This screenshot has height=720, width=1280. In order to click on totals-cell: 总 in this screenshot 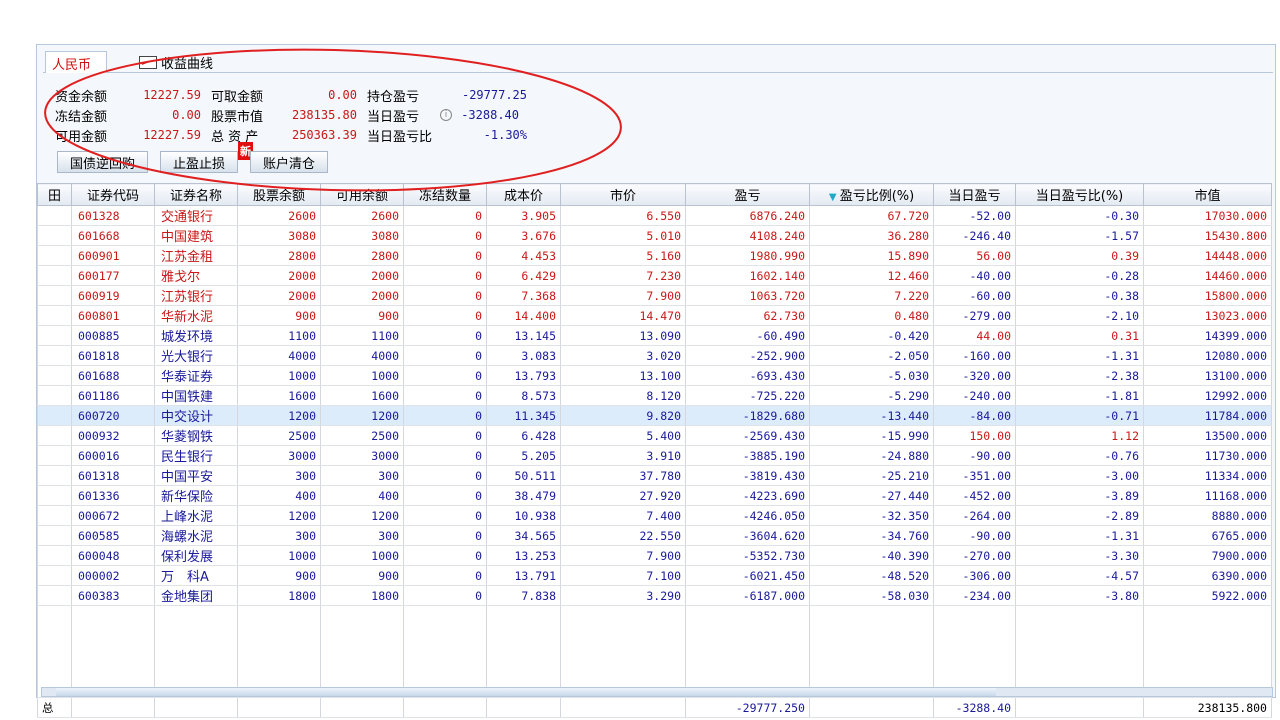, I will do `click(54, 707)`.